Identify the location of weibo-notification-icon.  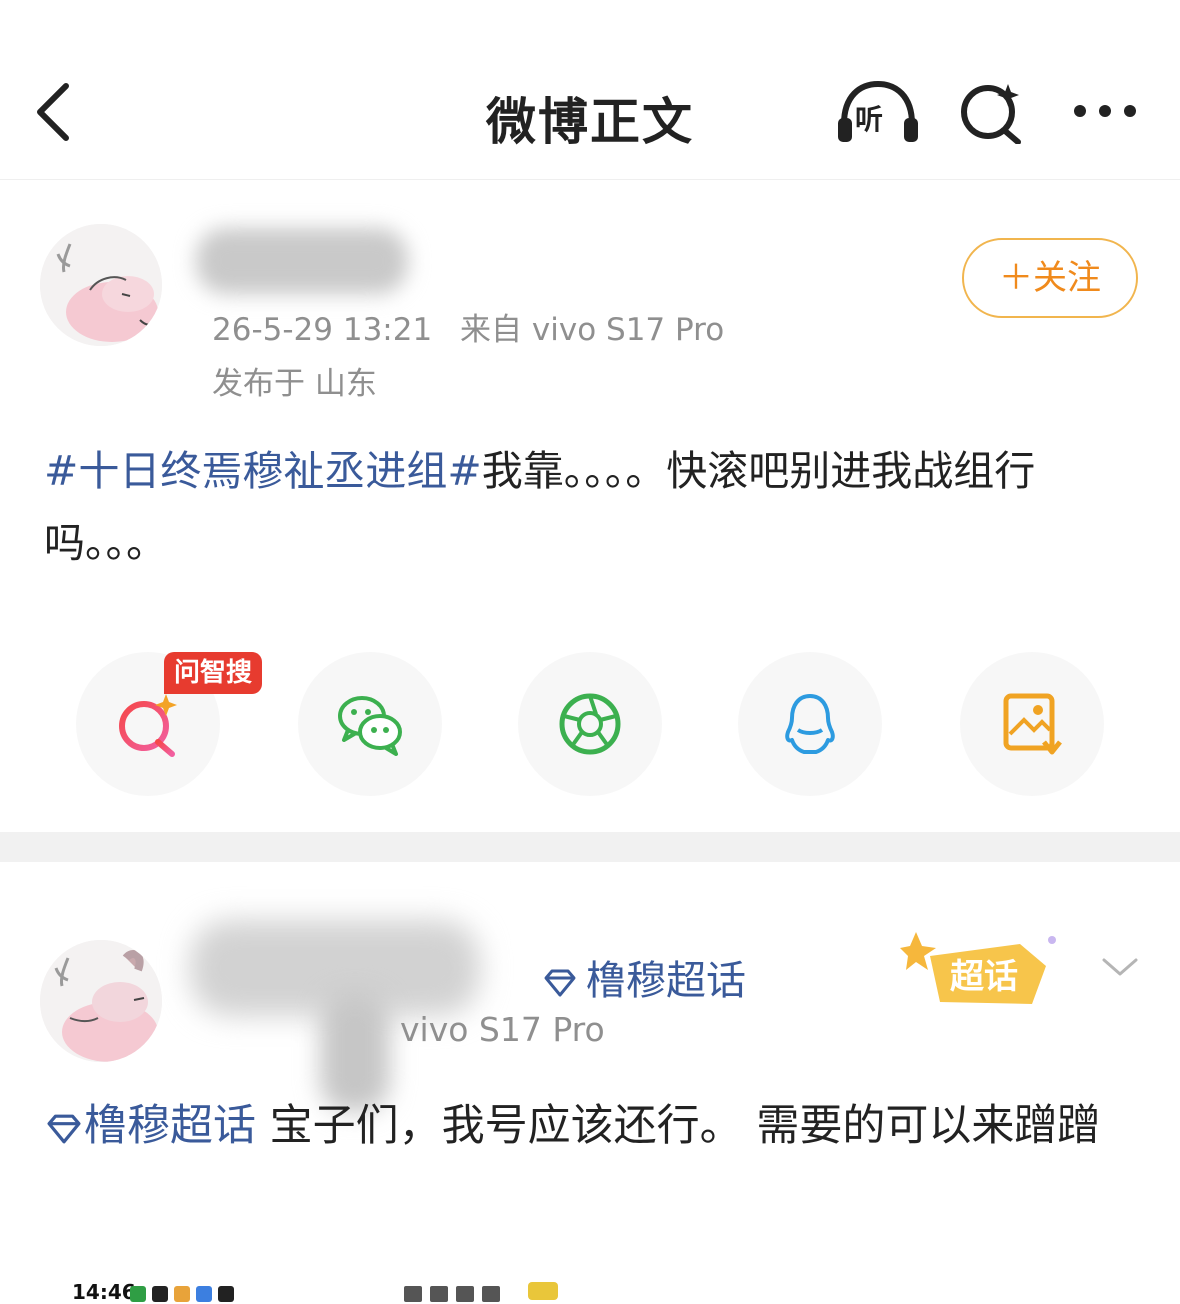
(182, 1294).